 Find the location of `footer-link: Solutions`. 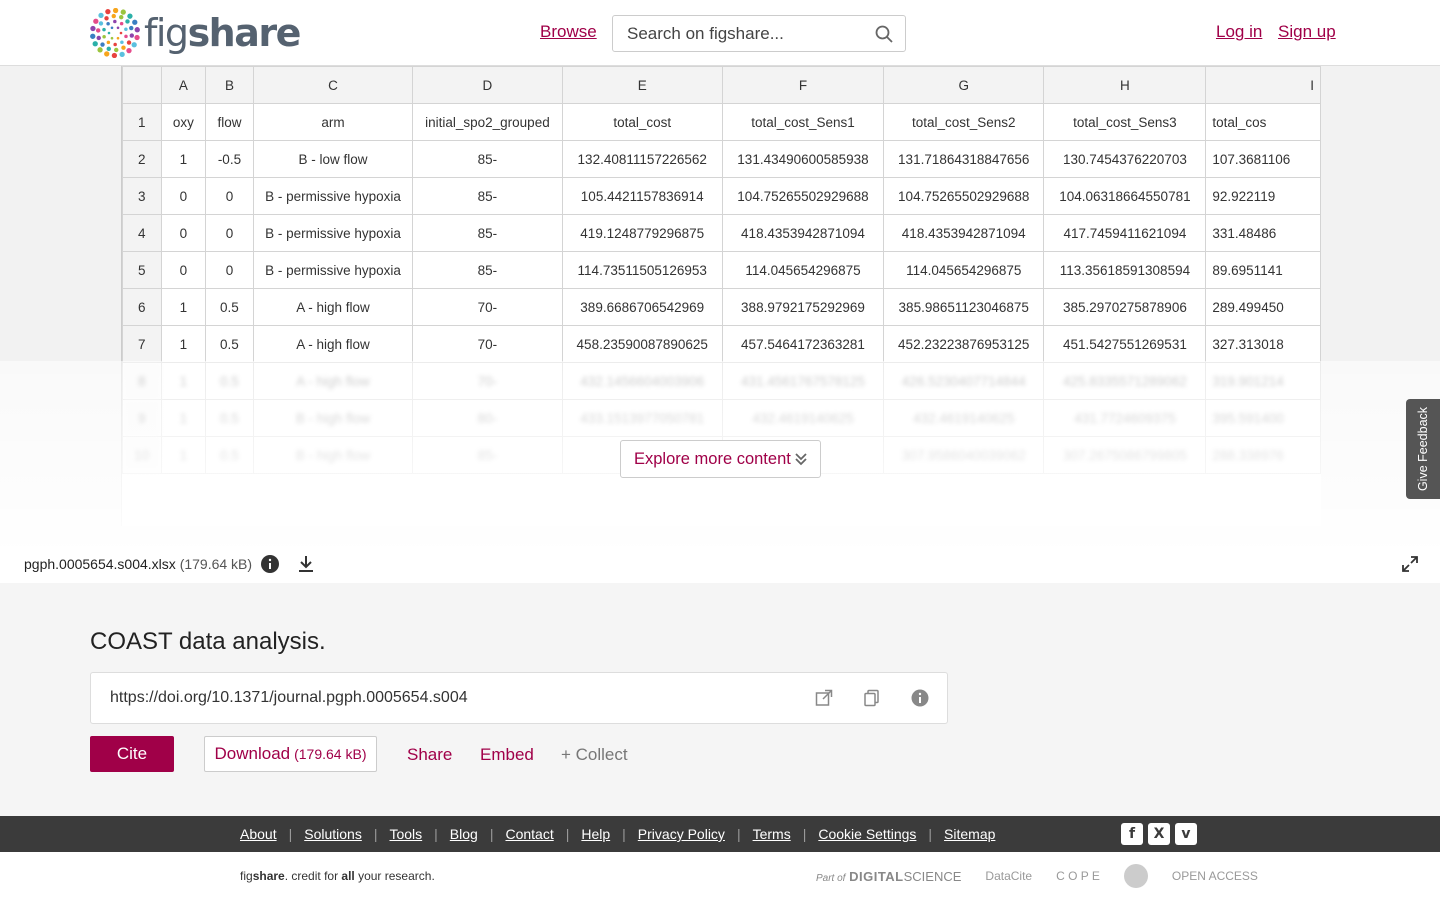

footer-link: Solutions is located at coordinates (333, 834).